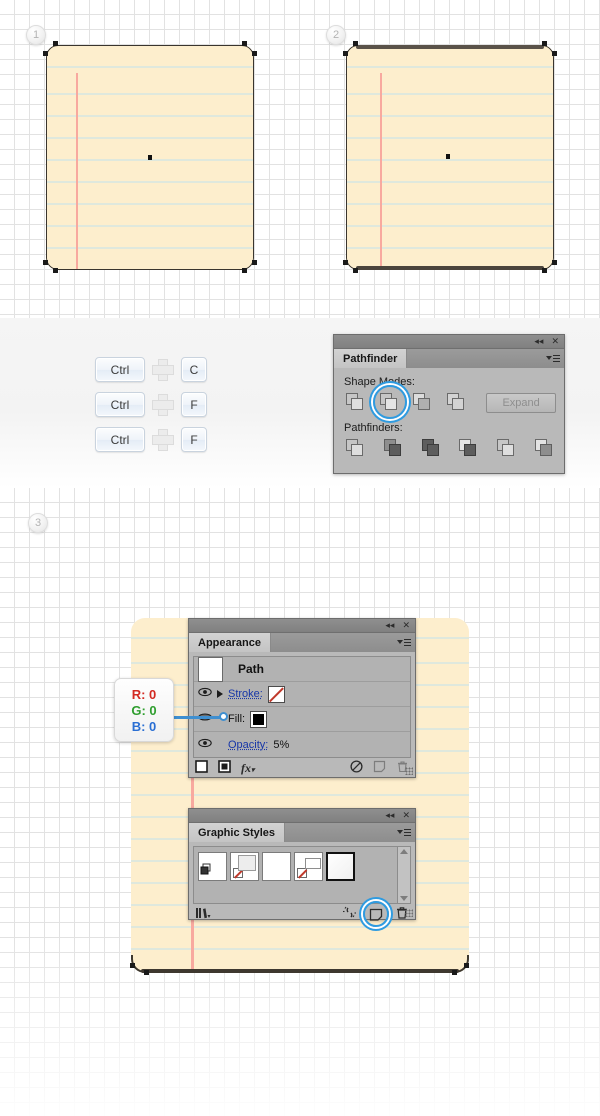 This screenshot has width=600, height=1116. I want to click on paper-path-outline, so click(450, 157).